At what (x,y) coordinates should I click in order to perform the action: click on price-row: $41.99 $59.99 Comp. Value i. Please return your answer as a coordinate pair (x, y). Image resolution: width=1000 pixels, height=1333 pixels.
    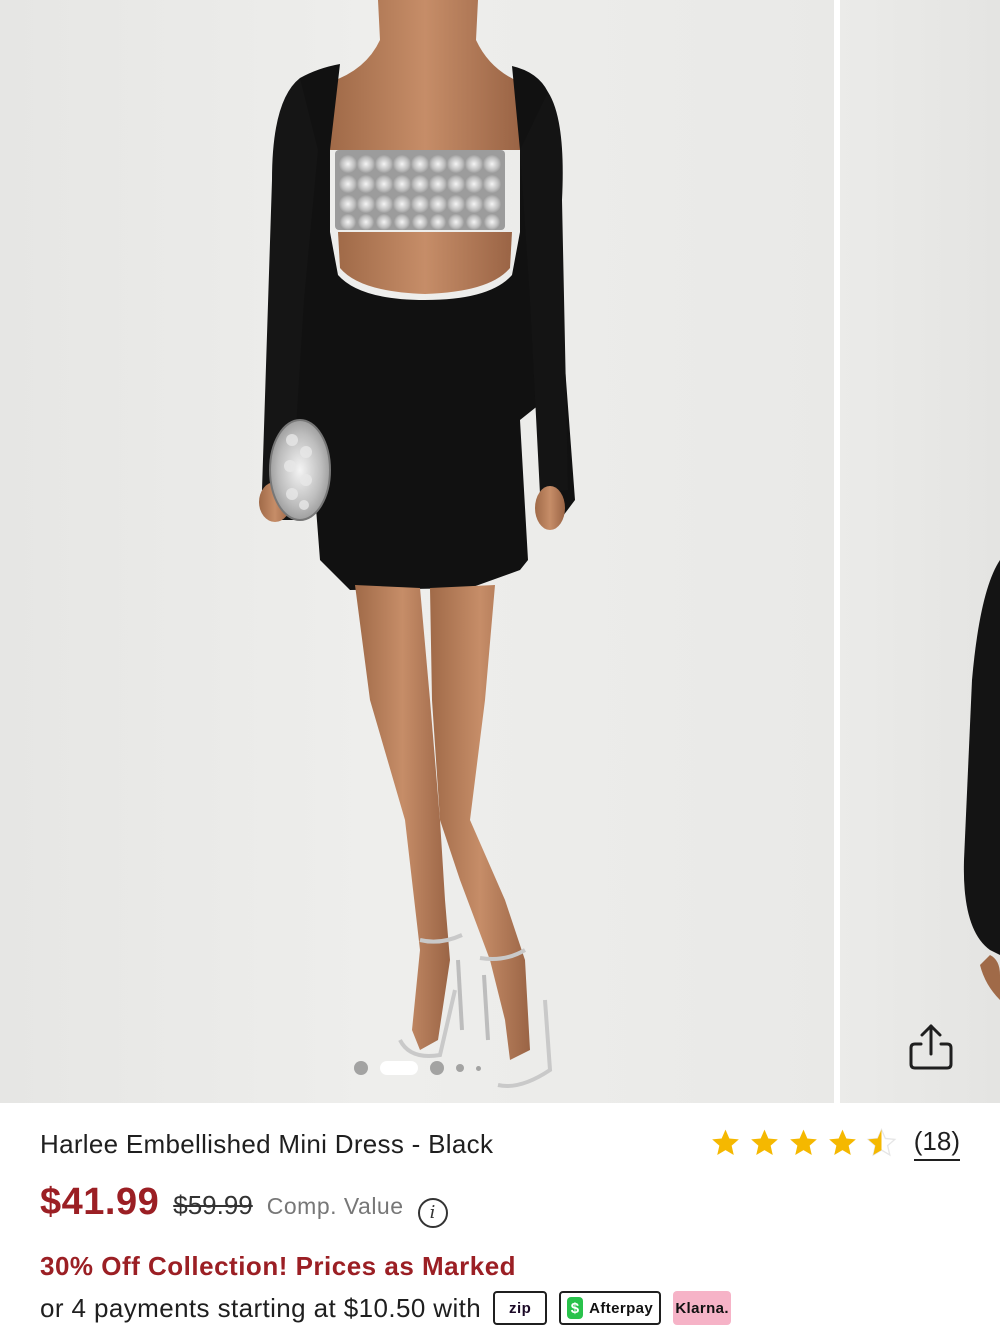
    Looking at the image, I should click on (244, 1204).